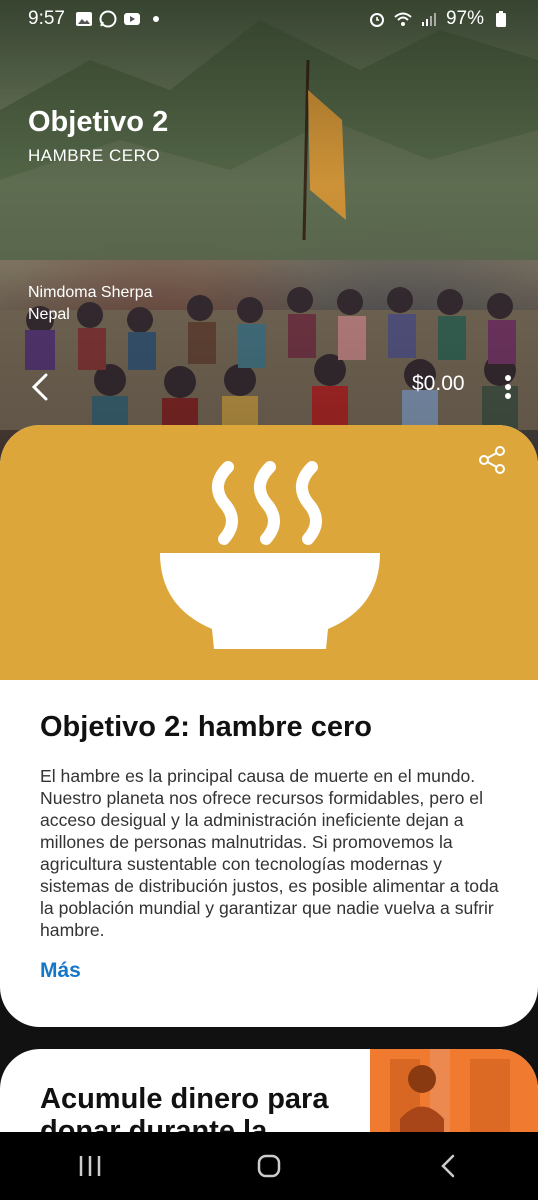 This screenshot has height=1200, width=538. What do you see at coordinates (269, 19) in the screenshot?
I see `status-bar: 9:57 97%` at bounding box center [269, 19].